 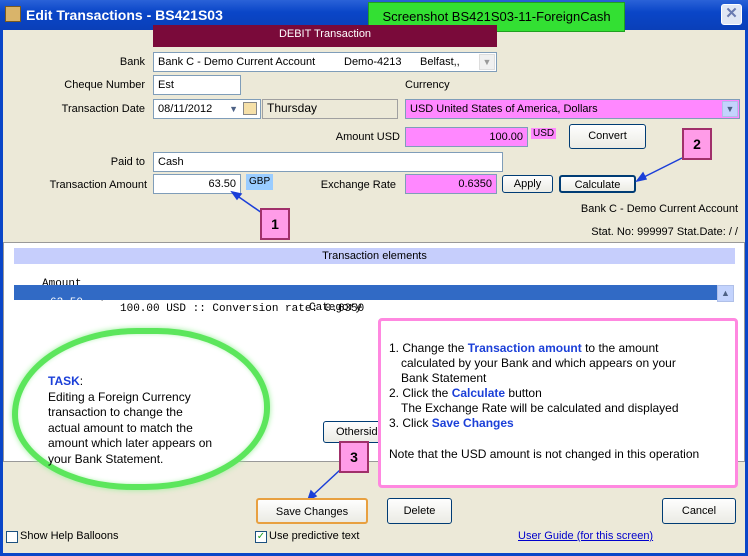 What do you see at coordinates (354, 457) in the screenshot?
I see `callout-3: 3` at bounding box center [354, 457].